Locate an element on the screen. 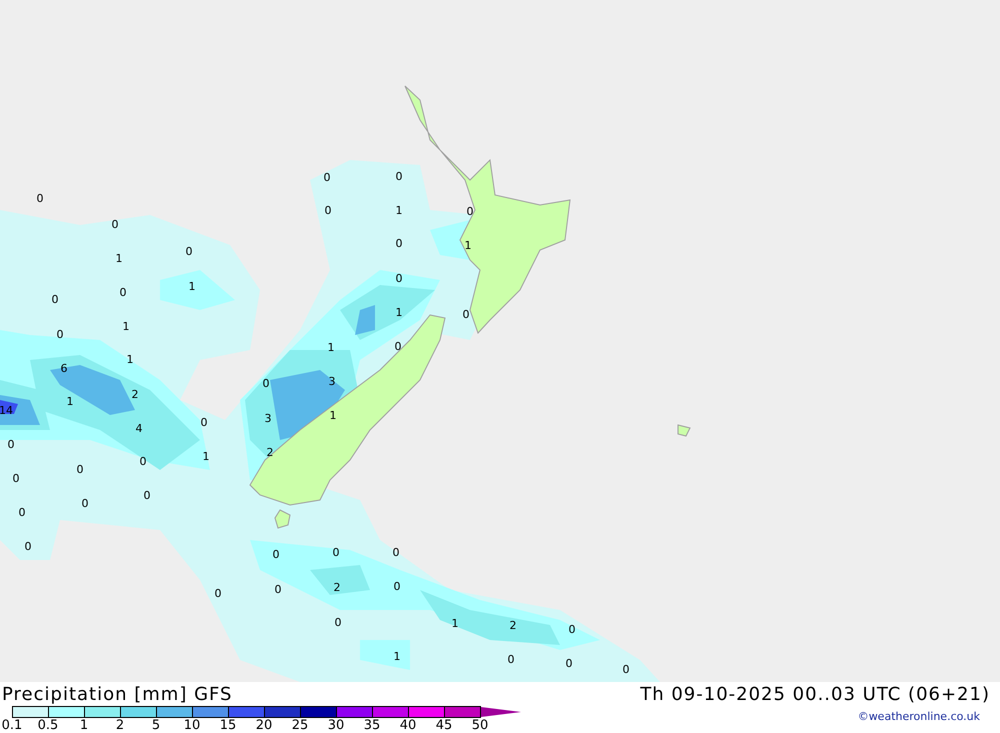 Image resolution: width=1000 pixels, height=733 pixels. legend-tick-label: 45 is located at coordinates (444, 725).